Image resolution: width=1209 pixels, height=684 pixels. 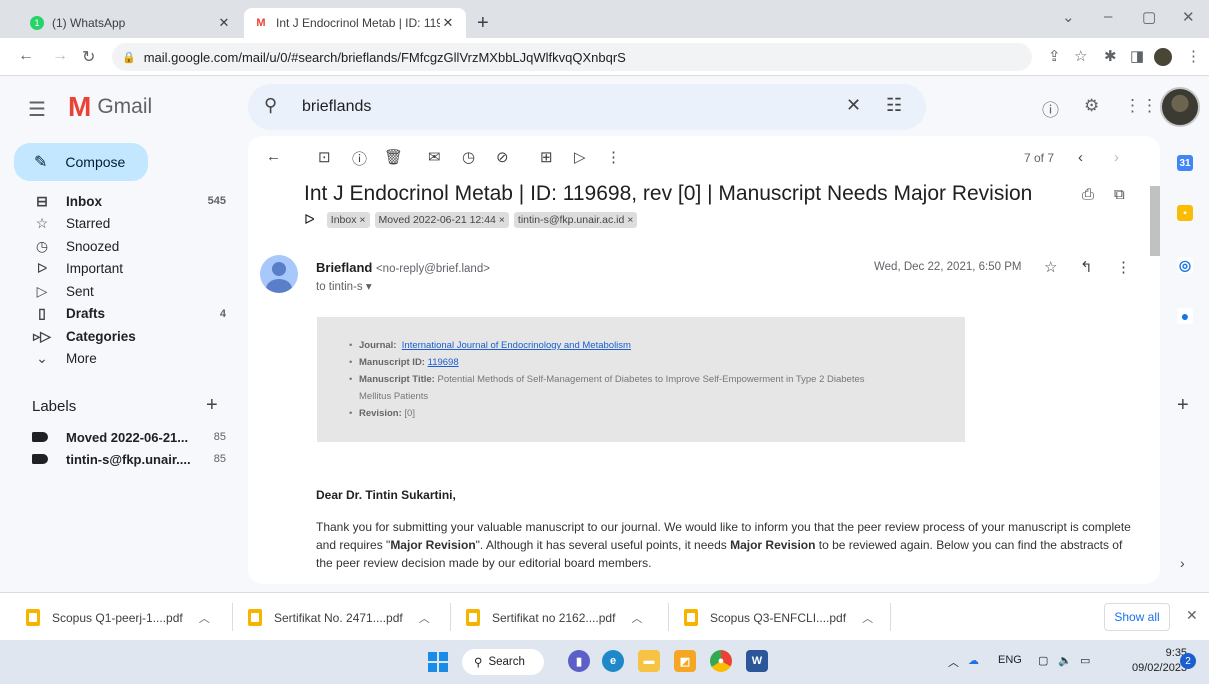 What do you see at coordinates (757, 661) in the screenshot?
I see `word-icon: W` at bounding box center [757, 661].